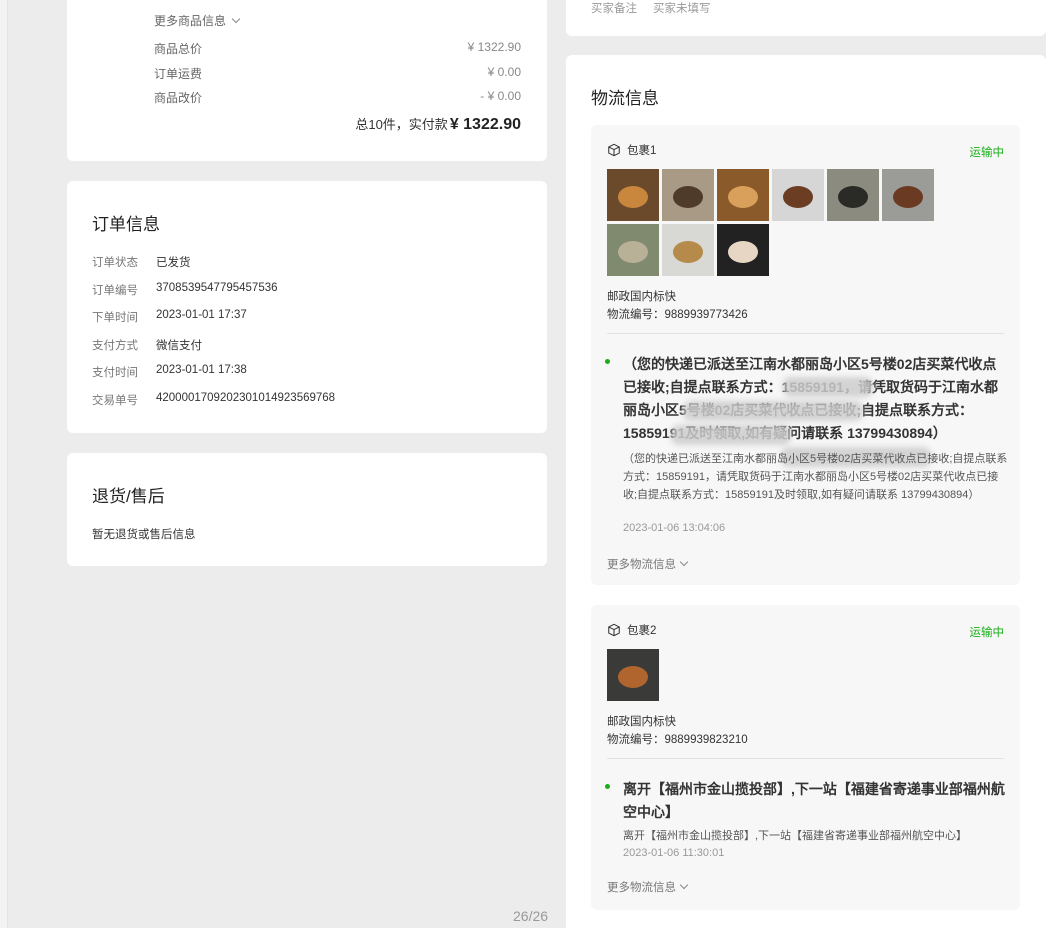 The image size is (1046, 928). What do you see at coordinates (141, 262) in the screenshot?
I see `order-status-row: 订单状态 已发货` at bounding box center [141, 262].